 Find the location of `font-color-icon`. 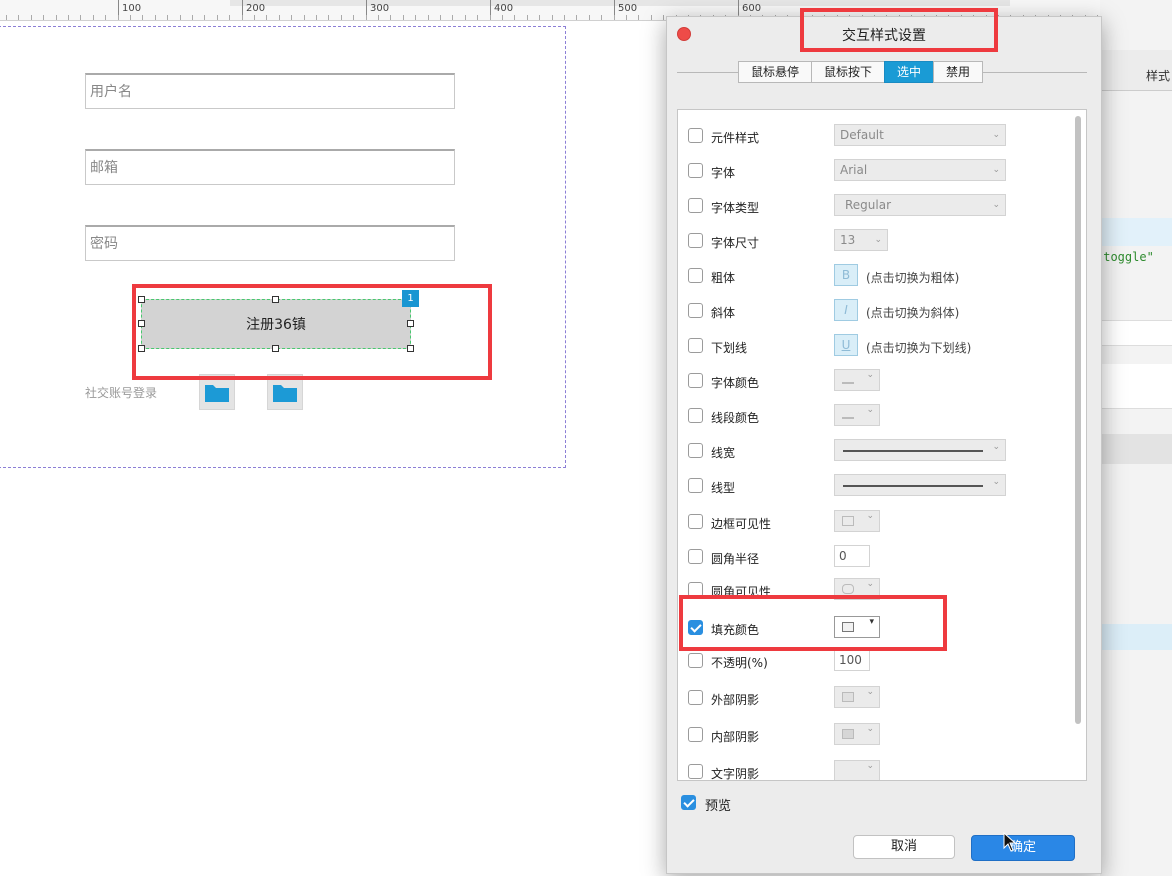

font-color-icon is located at coordinates (848, 379).